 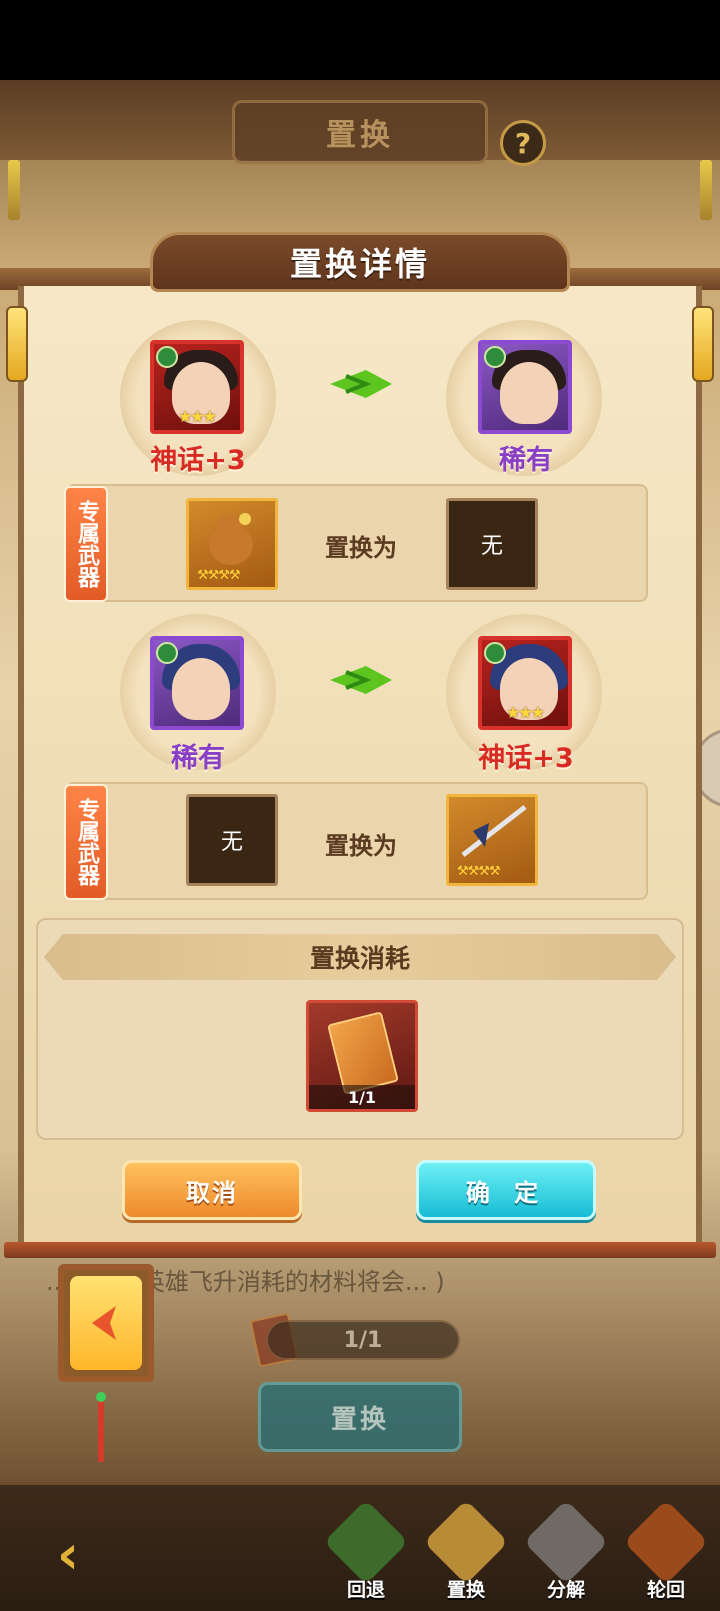 I want to click on weapon-item-from: 无, so click(x=232, y=840).